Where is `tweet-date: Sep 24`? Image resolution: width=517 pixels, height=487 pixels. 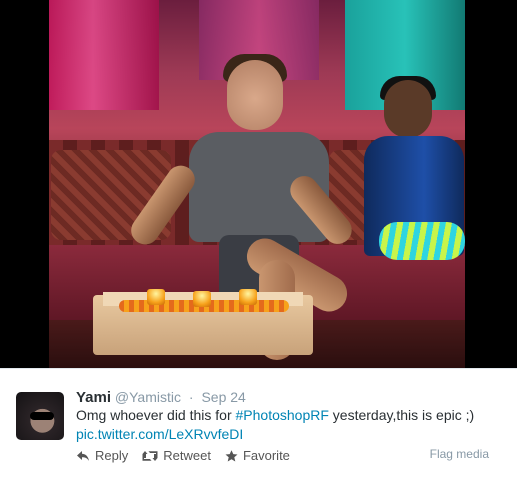
tweet-date: Sep 24 is located at coordinates (223, 397).